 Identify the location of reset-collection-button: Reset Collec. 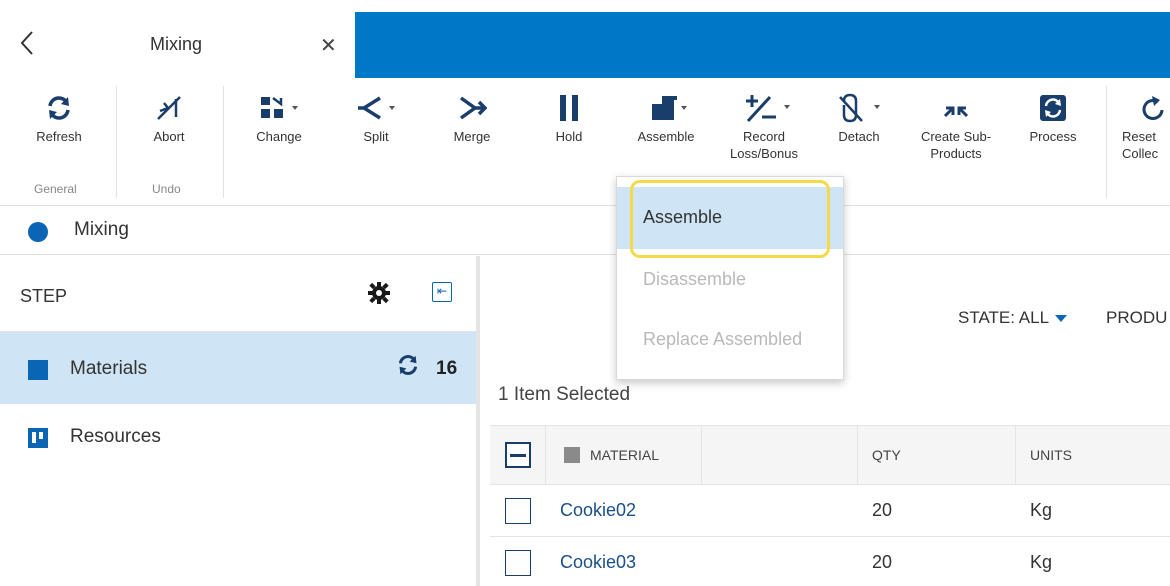
(1146, 125).